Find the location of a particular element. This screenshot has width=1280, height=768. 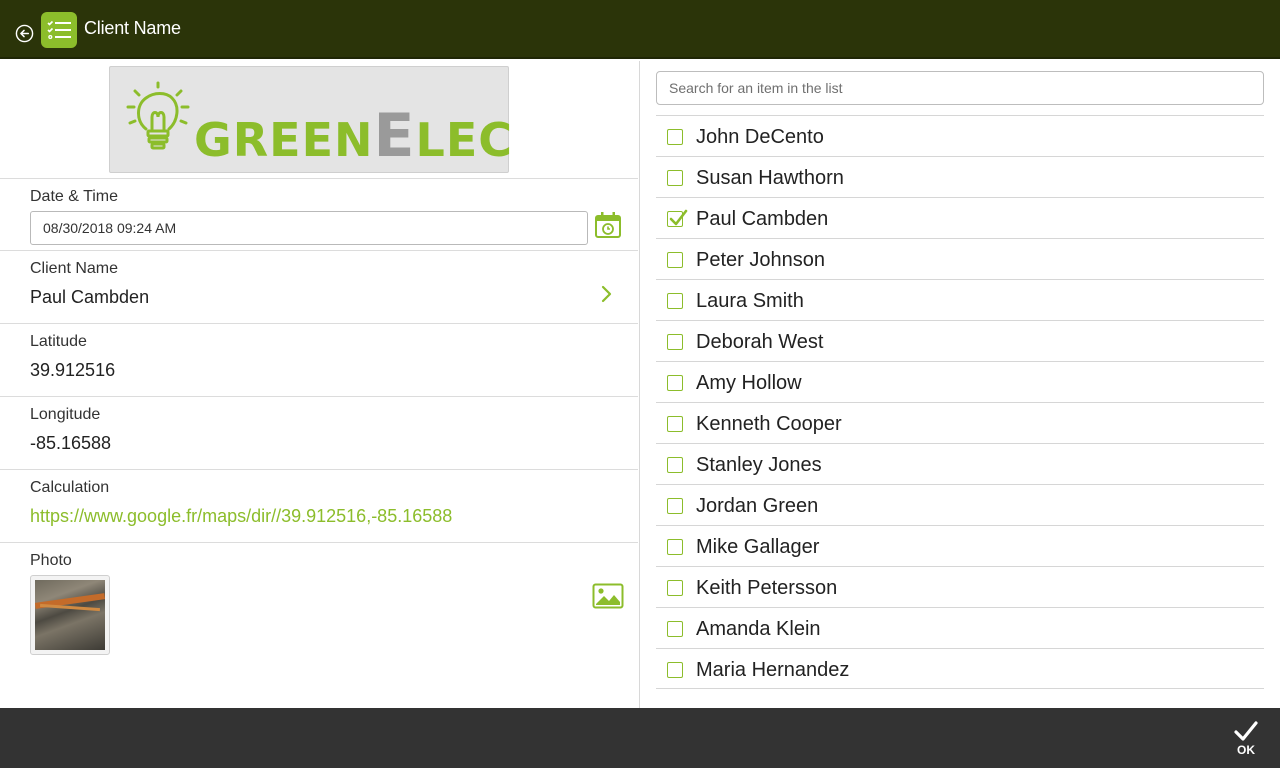

photo-thumbnail is located at coordinates (70, 615).